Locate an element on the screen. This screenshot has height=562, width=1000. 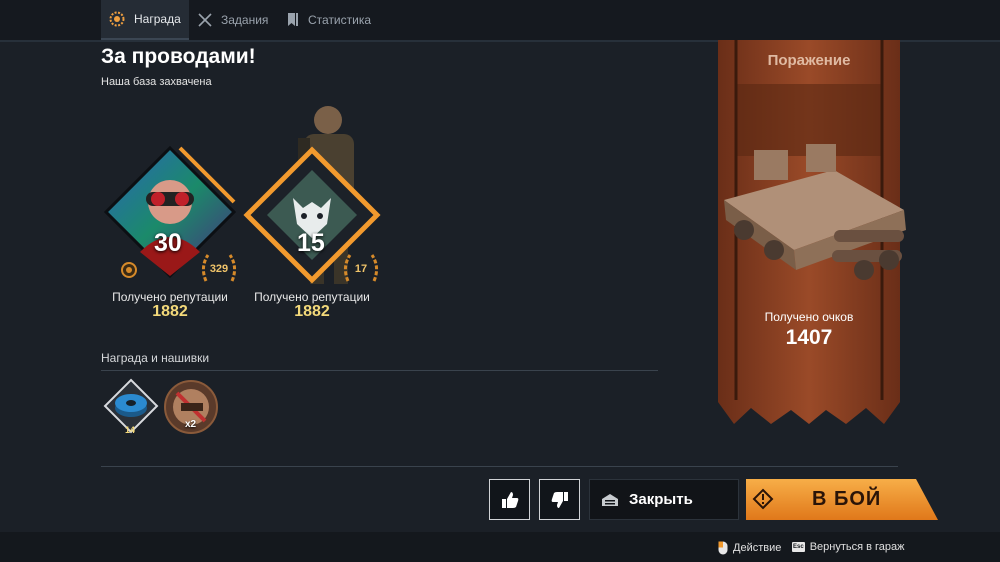
bottom-divider is located at coordinates (499, 466).